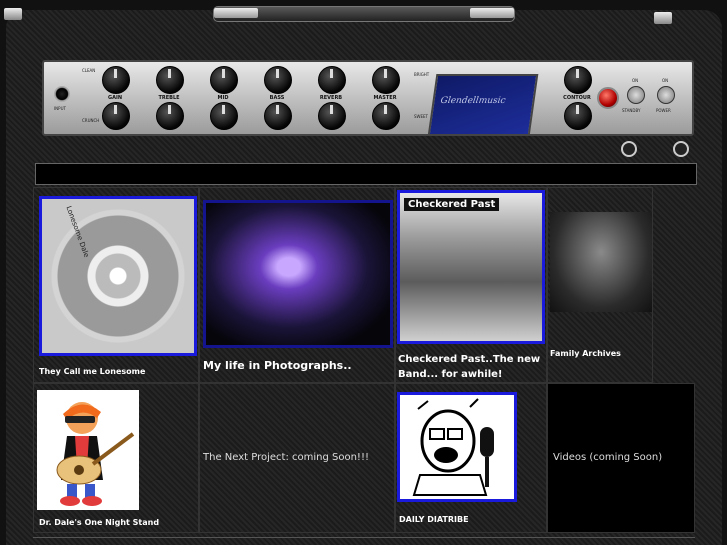 This screenshot has width=727, height=545. I want to click on power-lamp, so click(608, 98).